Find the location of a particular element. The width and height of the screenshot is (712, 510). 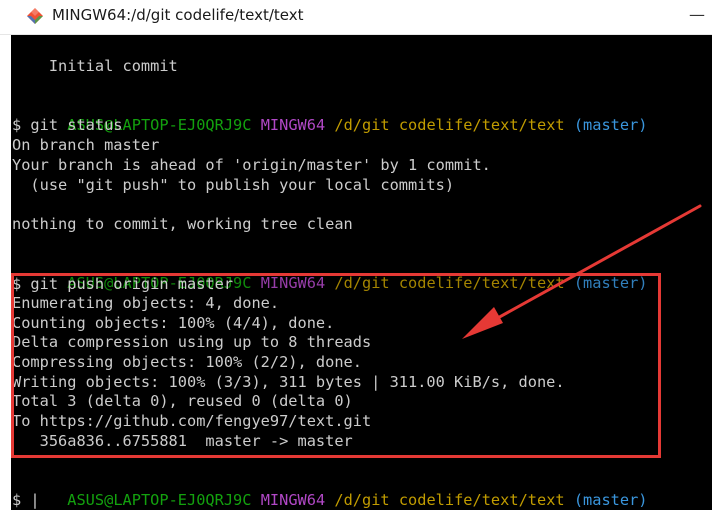

output-line: nothing to commit, working tree clean is located at coordinates (182, 224).